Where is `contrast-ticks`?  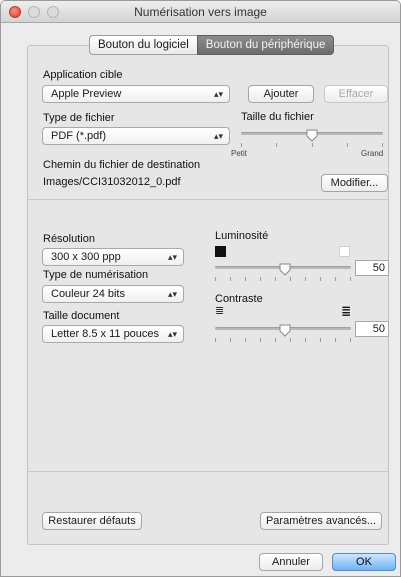 contrast-ticks is located at coordinates (283, 340).